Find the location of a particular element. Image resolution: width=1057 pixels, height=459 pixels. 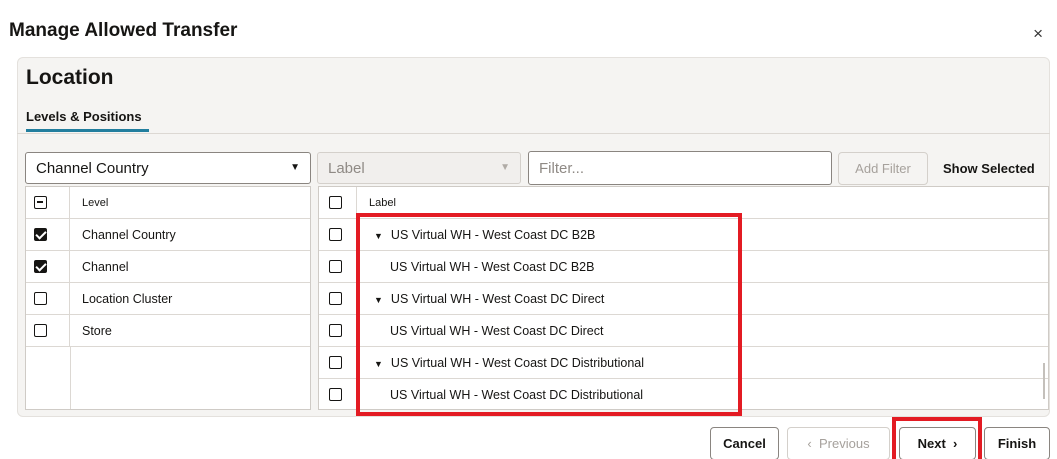

close-icon: × is located at coordinates (1038, 34).